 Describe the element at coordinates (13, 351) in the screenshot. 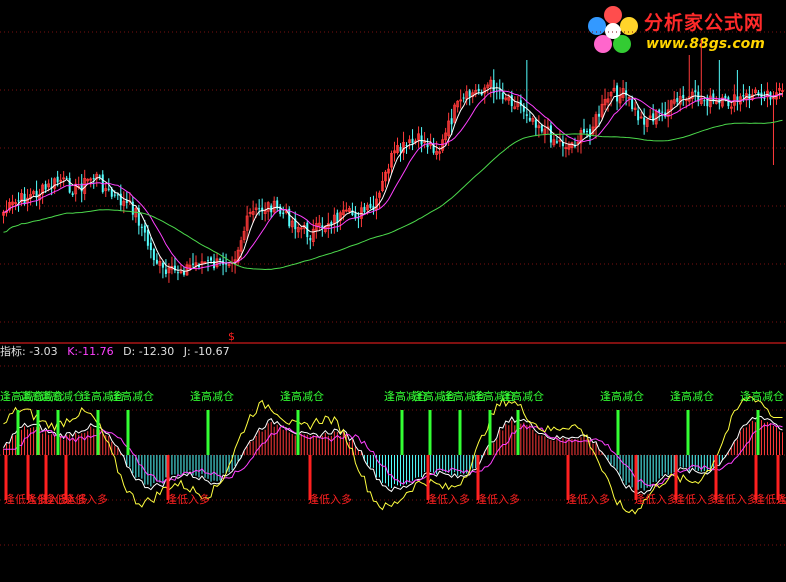

I see `indicator-name-label: 指标:` at that location.